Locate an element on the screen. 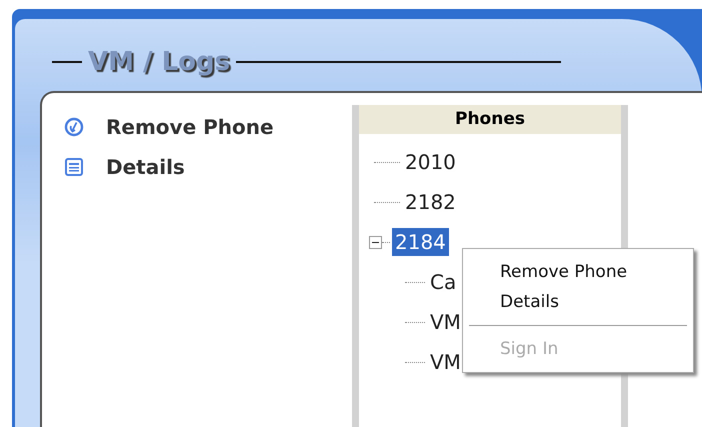 Image resolution: width=702 pixels, height=427 pixels. action-link: Remove Phone is located at coordinates (190, 127).